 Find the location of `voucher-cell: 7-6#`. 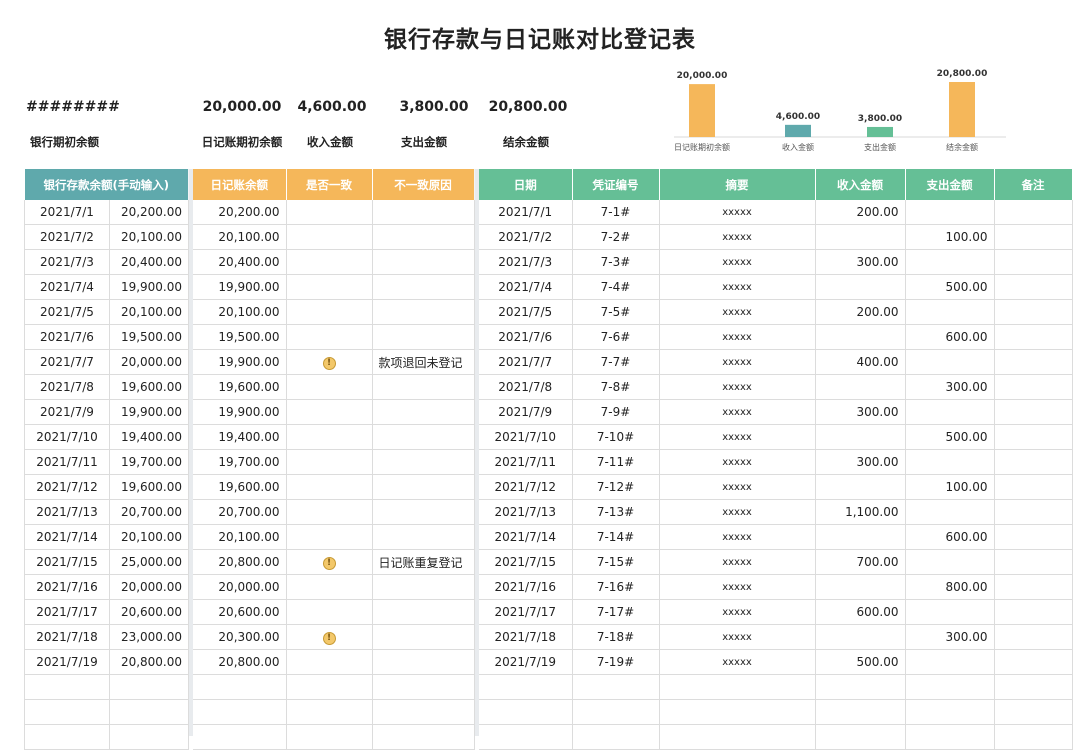

voucher-cell: 7-6# is located at coordinates (616, 337).